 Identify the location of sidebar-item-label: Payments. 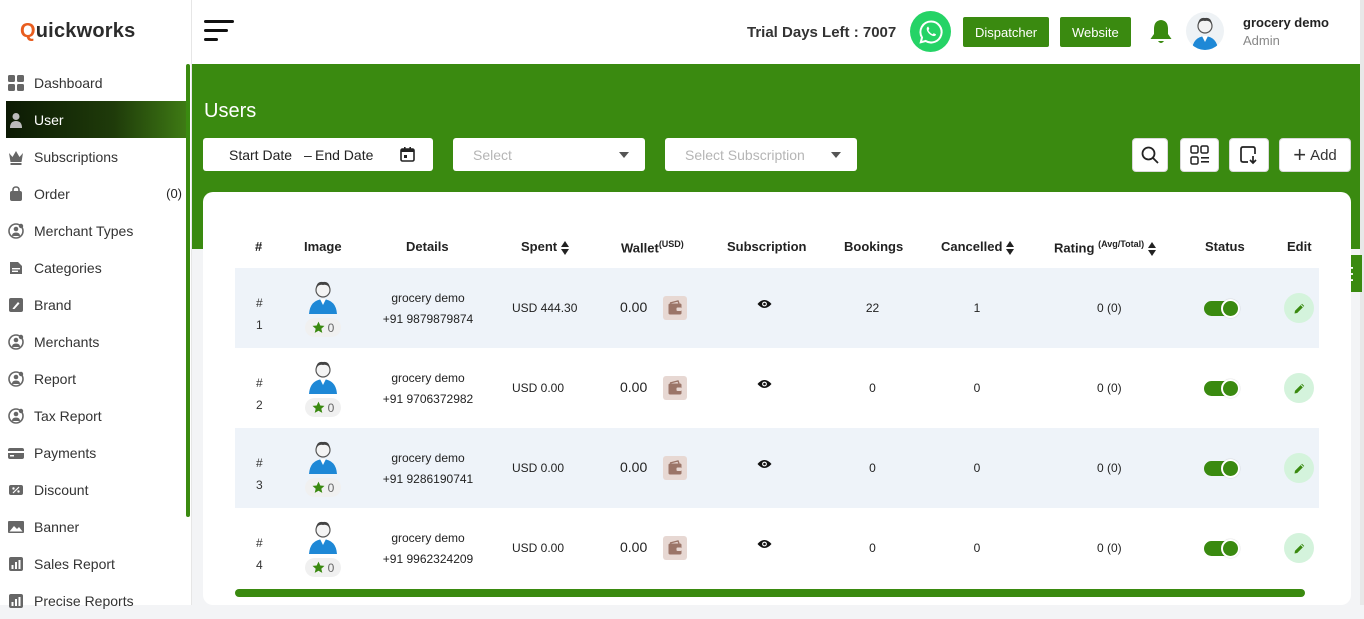
(65, 452).